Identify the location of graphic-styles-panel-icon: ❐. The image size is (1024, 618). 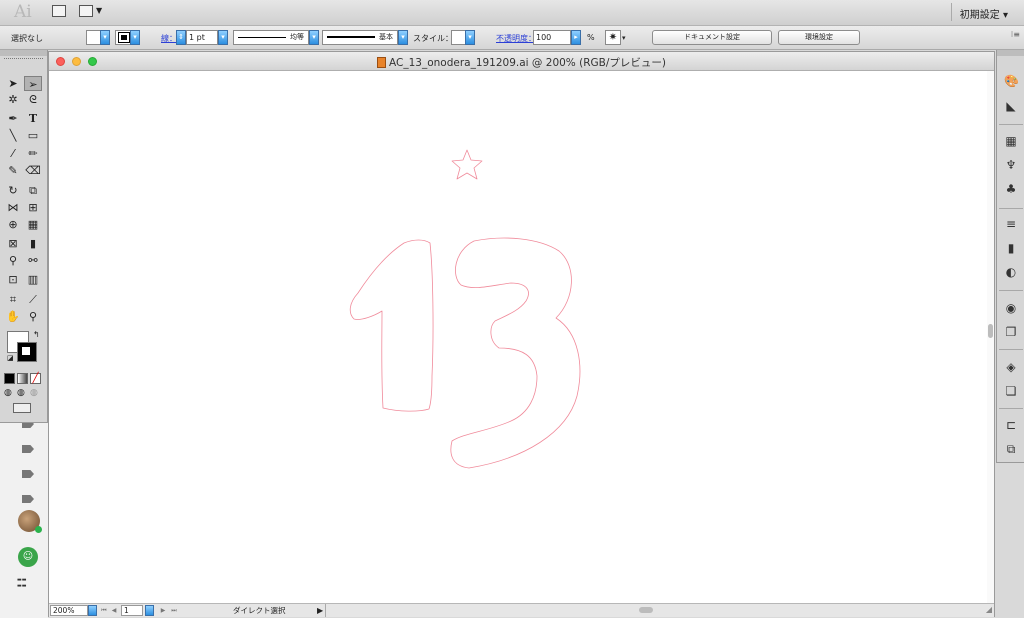
(1011, 332).